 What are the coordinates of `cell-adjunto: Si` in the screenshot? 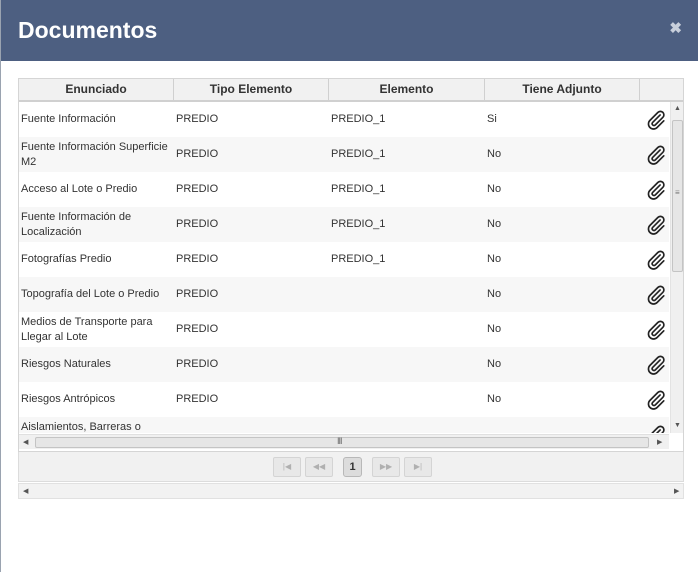 It's located at (492, 119).